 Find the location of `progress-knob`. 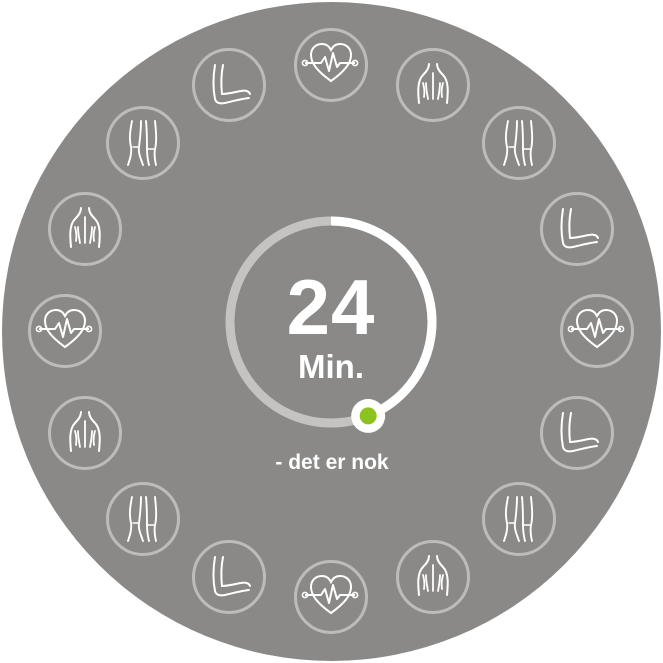

progress-knob is located at coordinates (368, 415).